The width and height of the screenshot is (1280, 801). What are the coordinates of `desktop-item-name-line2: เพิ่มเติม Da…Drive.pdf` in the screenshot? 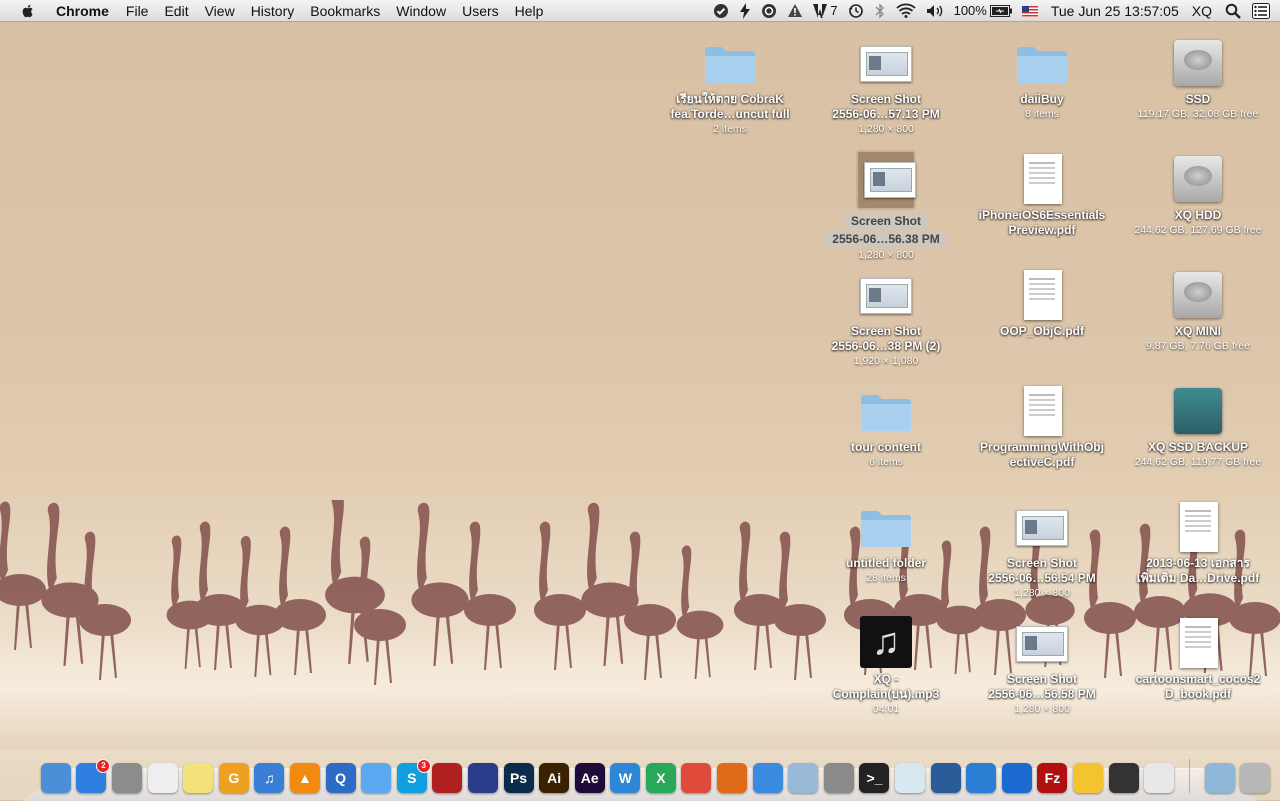 It's located at (1198, 578).